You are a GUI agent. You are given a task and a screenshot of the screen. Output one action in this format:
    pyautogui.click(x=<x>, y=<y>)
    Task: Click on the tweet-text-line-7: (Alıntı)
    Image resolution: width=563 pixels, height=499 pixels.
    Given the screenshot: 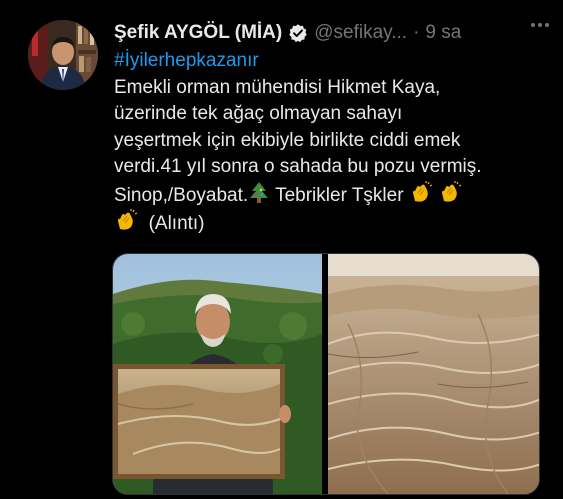 What is the action you would take?
    pyautogui.click(x=329, y=223)
    